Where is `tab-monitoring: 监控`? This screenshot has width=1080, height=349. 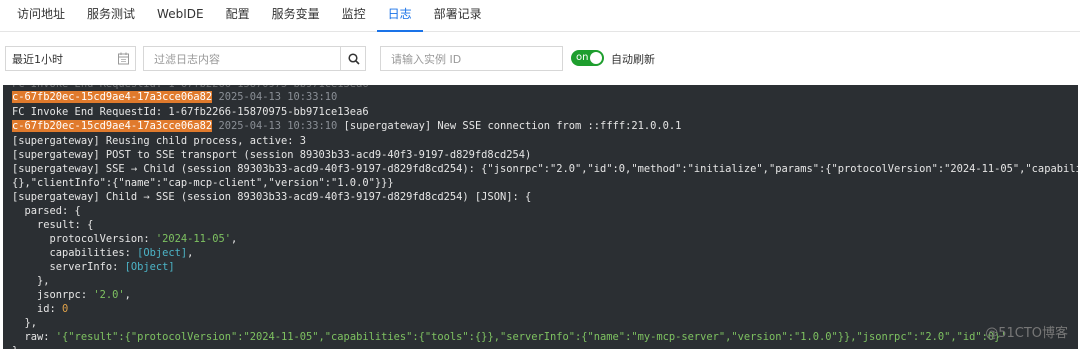 tab-monitoring: 监控 is located at coordinates (354, 15).